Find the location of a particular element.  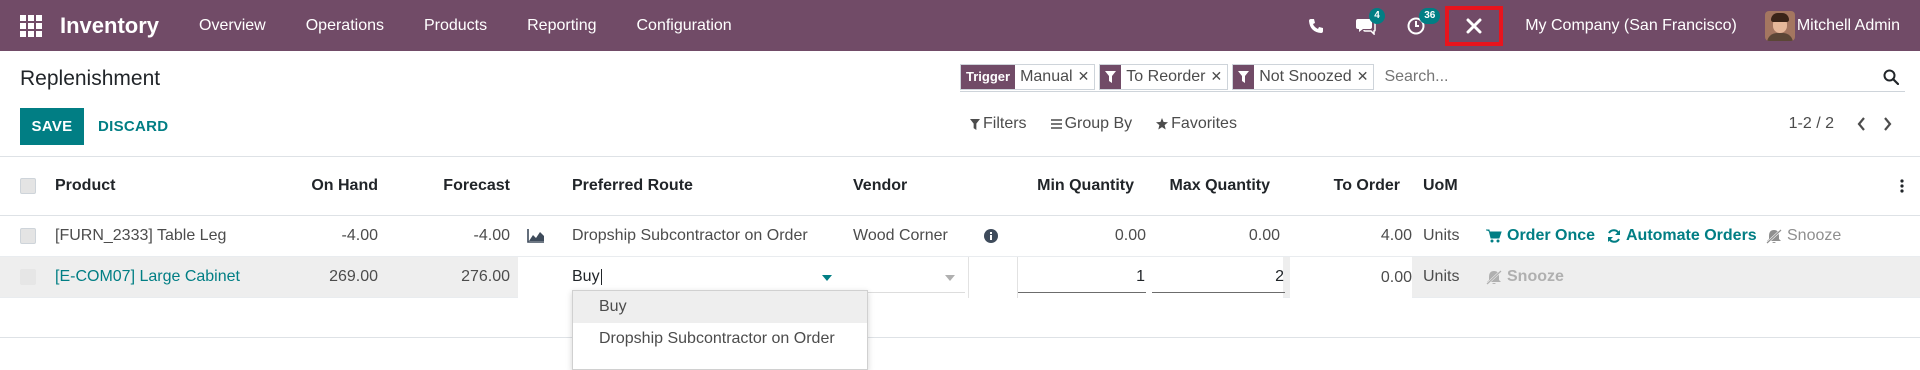

filters-label: Filters is located at coordinates (1005, 123).